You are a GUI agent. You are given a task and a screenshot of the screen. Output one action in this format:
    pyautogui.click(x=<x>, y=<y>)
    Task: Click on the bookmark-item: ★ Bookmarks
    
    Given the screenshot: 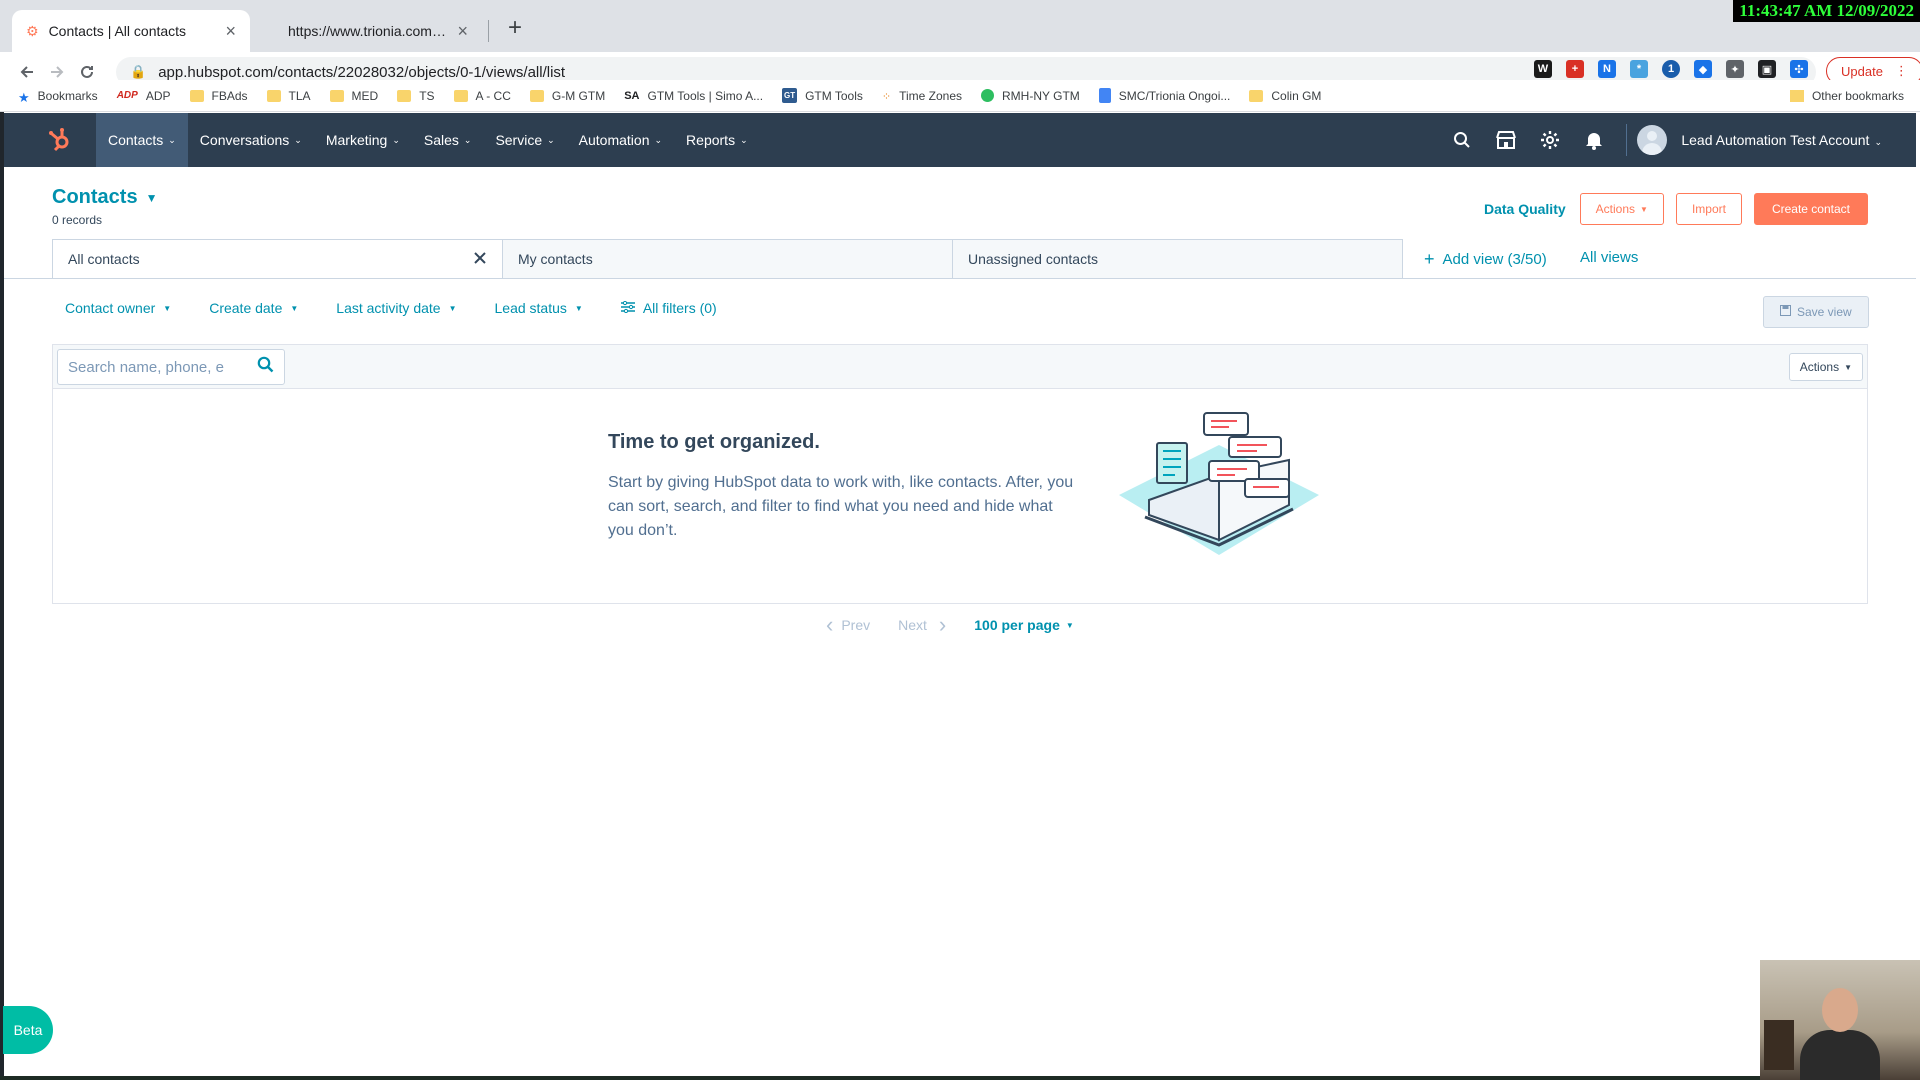 What is the action you would take?
    pyautogui.click(x=58, y=97)
    